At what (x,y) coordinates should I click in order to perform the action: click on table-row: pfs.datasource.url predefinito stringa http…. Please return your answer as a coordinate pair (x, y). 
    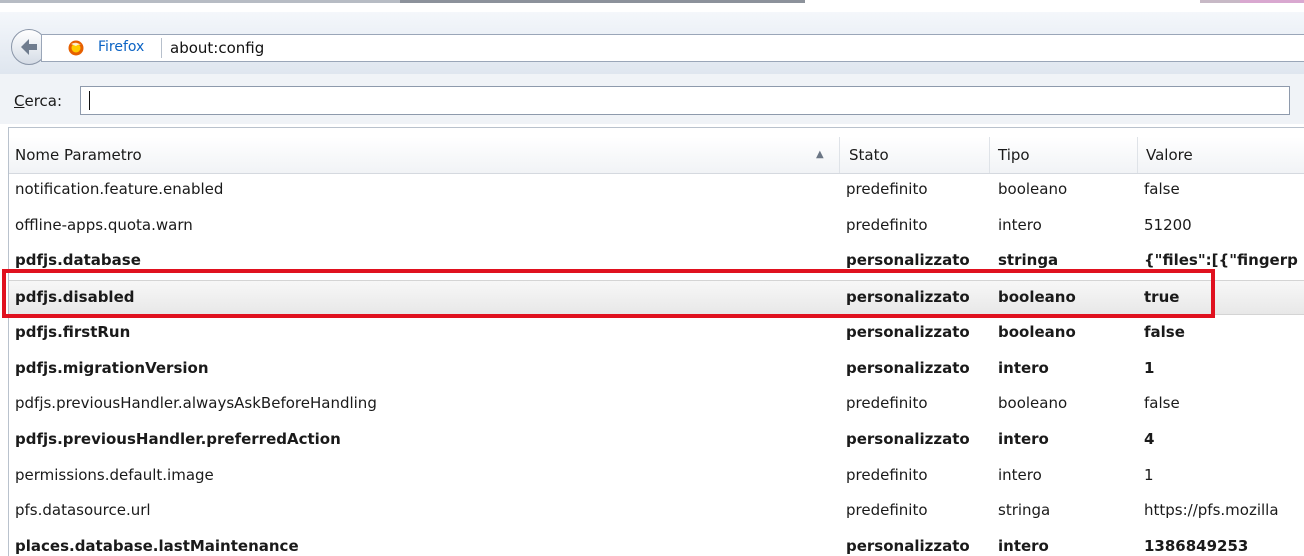
    Looking at the image, I should click on (656, 511).